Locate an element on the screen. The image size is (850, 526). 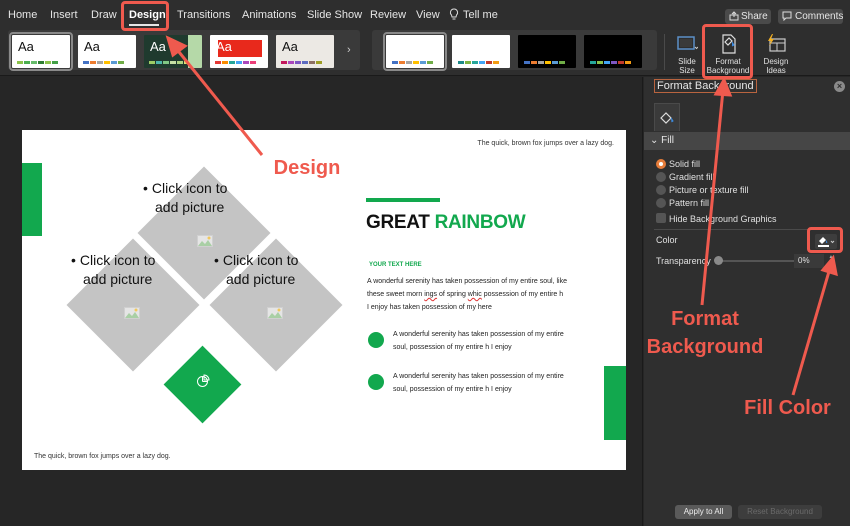
placeholder-line-1: Click icon to is located at coordinates (189, 188).